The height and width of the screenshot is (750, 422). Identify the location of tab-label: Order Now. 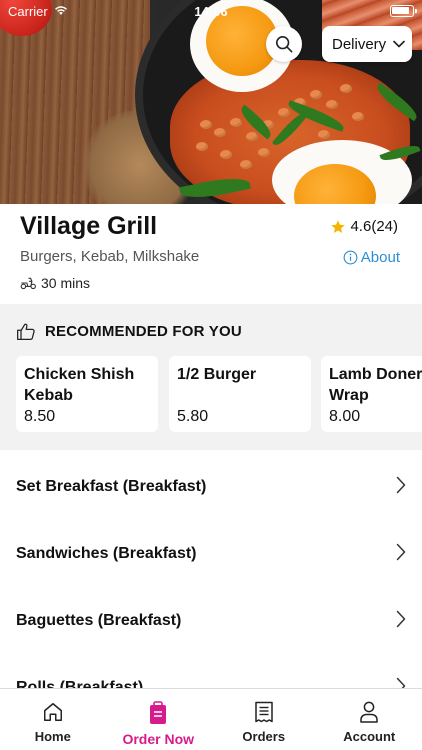
(158, 739).